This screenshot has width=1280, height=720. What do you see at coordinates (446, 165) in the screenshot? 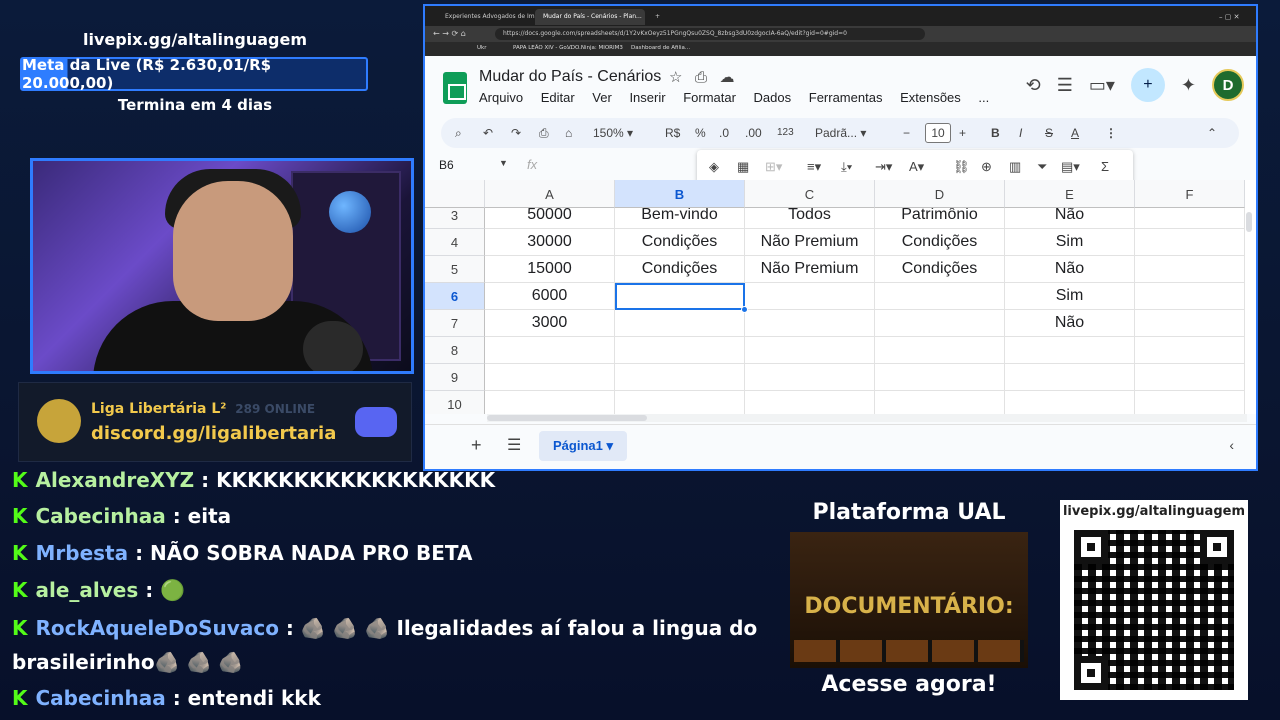
I see `name-box: B6` at bounding box center [446, 165].